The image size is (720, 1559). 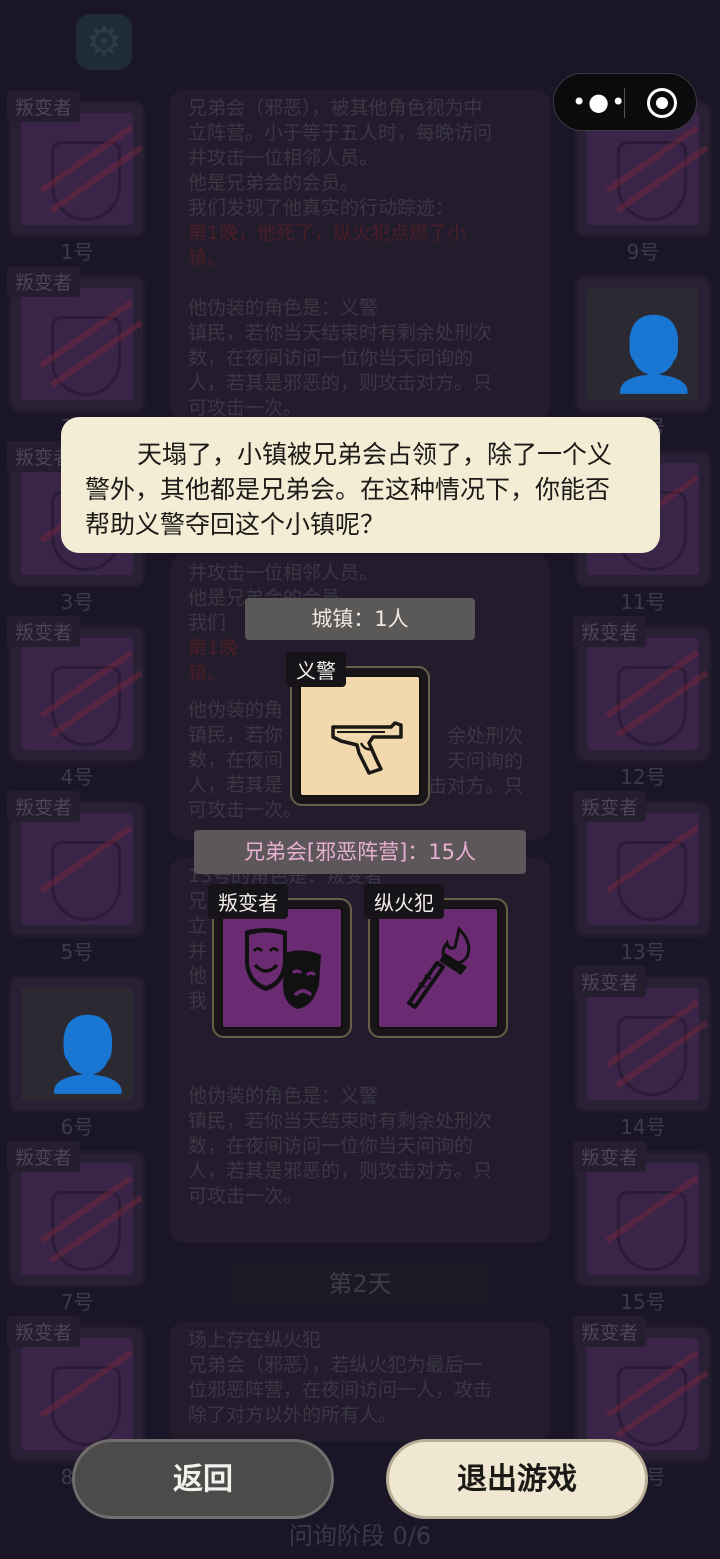 I want to click on phase-label: 问询阶段 0/6, so click(x=360, y=1536).